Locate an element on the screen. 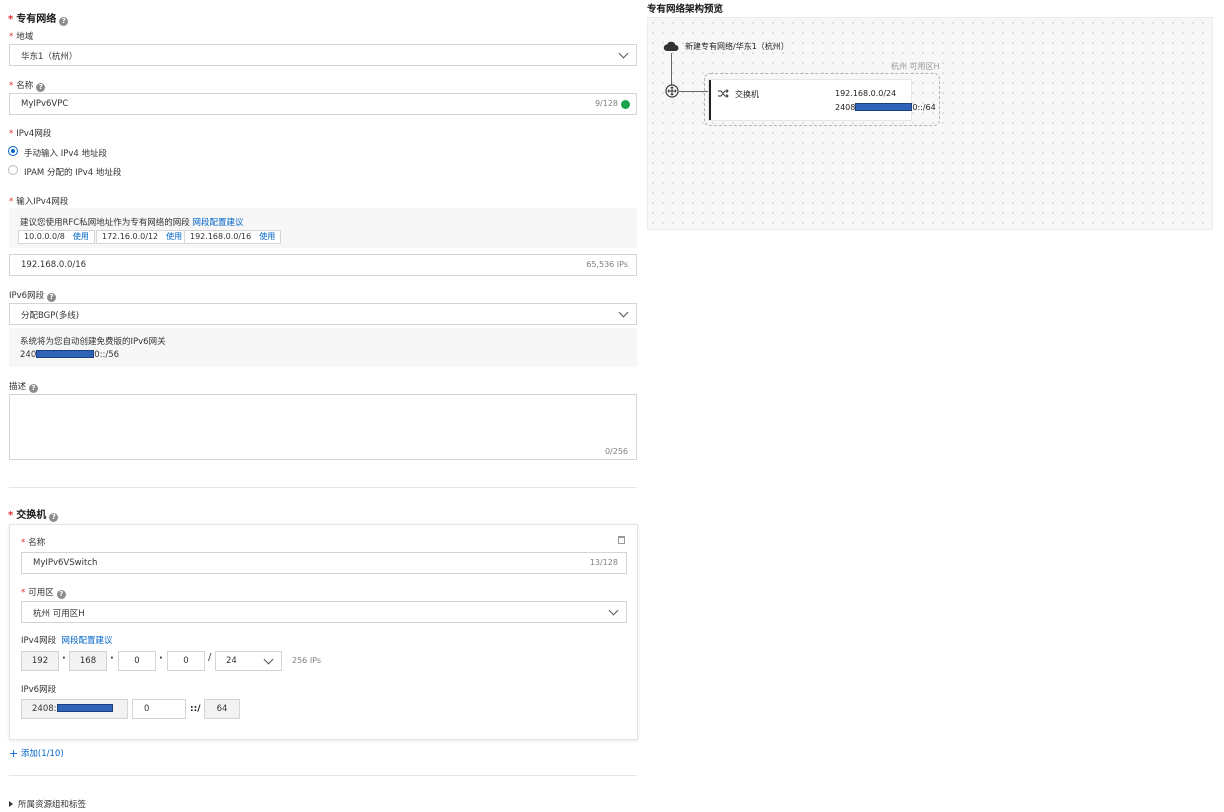 The width and height of the screenshot is (1224, 812). ipv4-hint: 建议您使用RFC私网地址作为专有网络的网段 网段配置建议 is located at coordinates (132, 223).